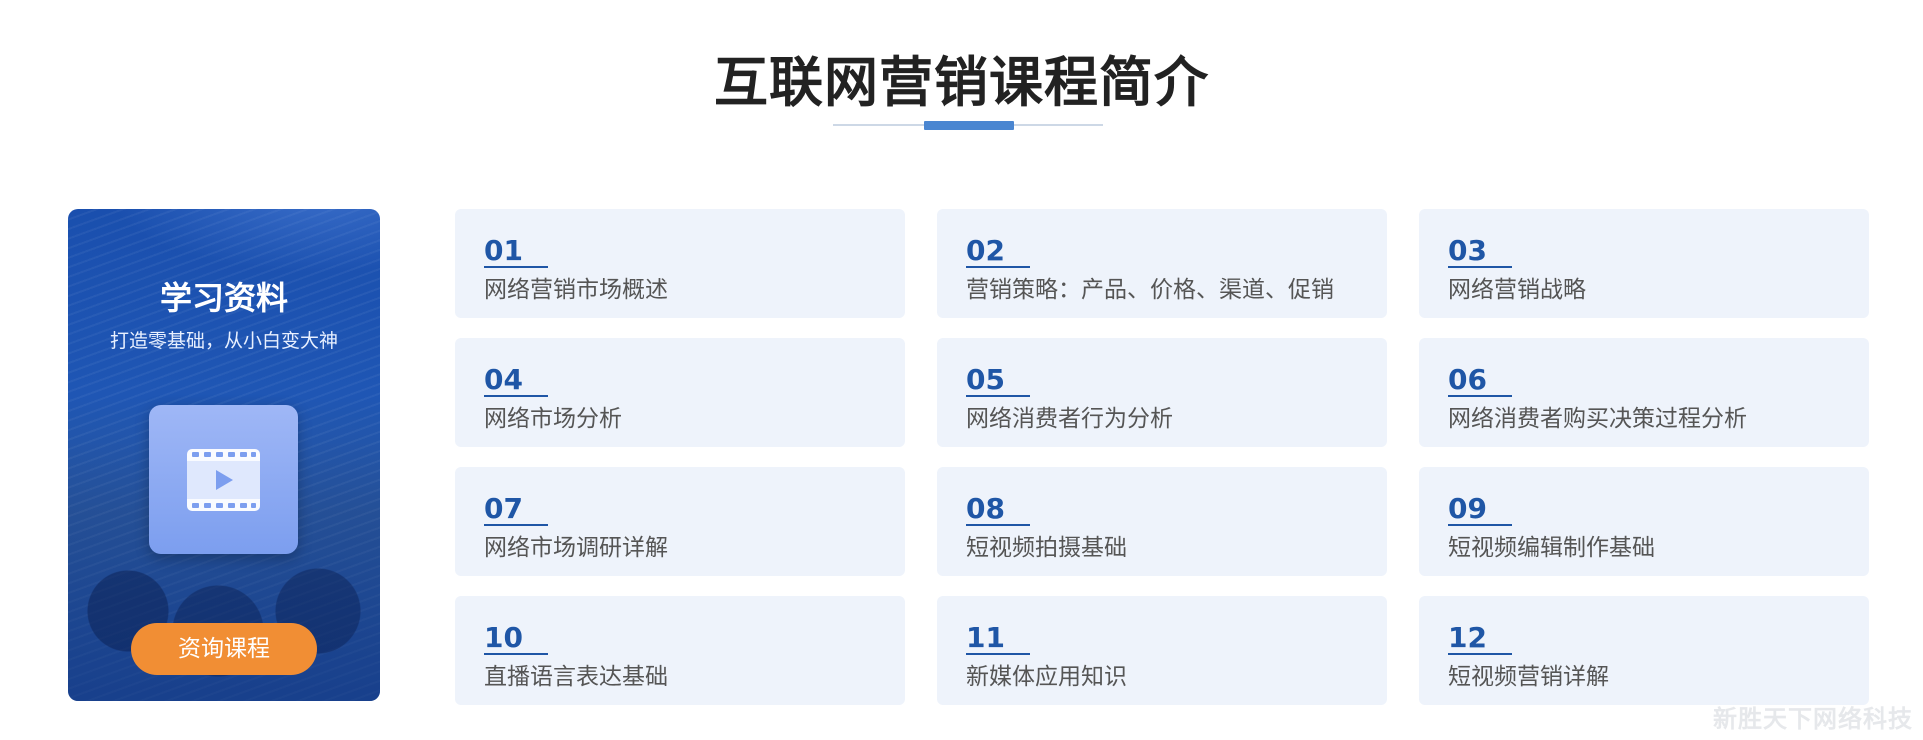  I want to click on watermark: 新胜天下网络科技, so click(1813, 719).